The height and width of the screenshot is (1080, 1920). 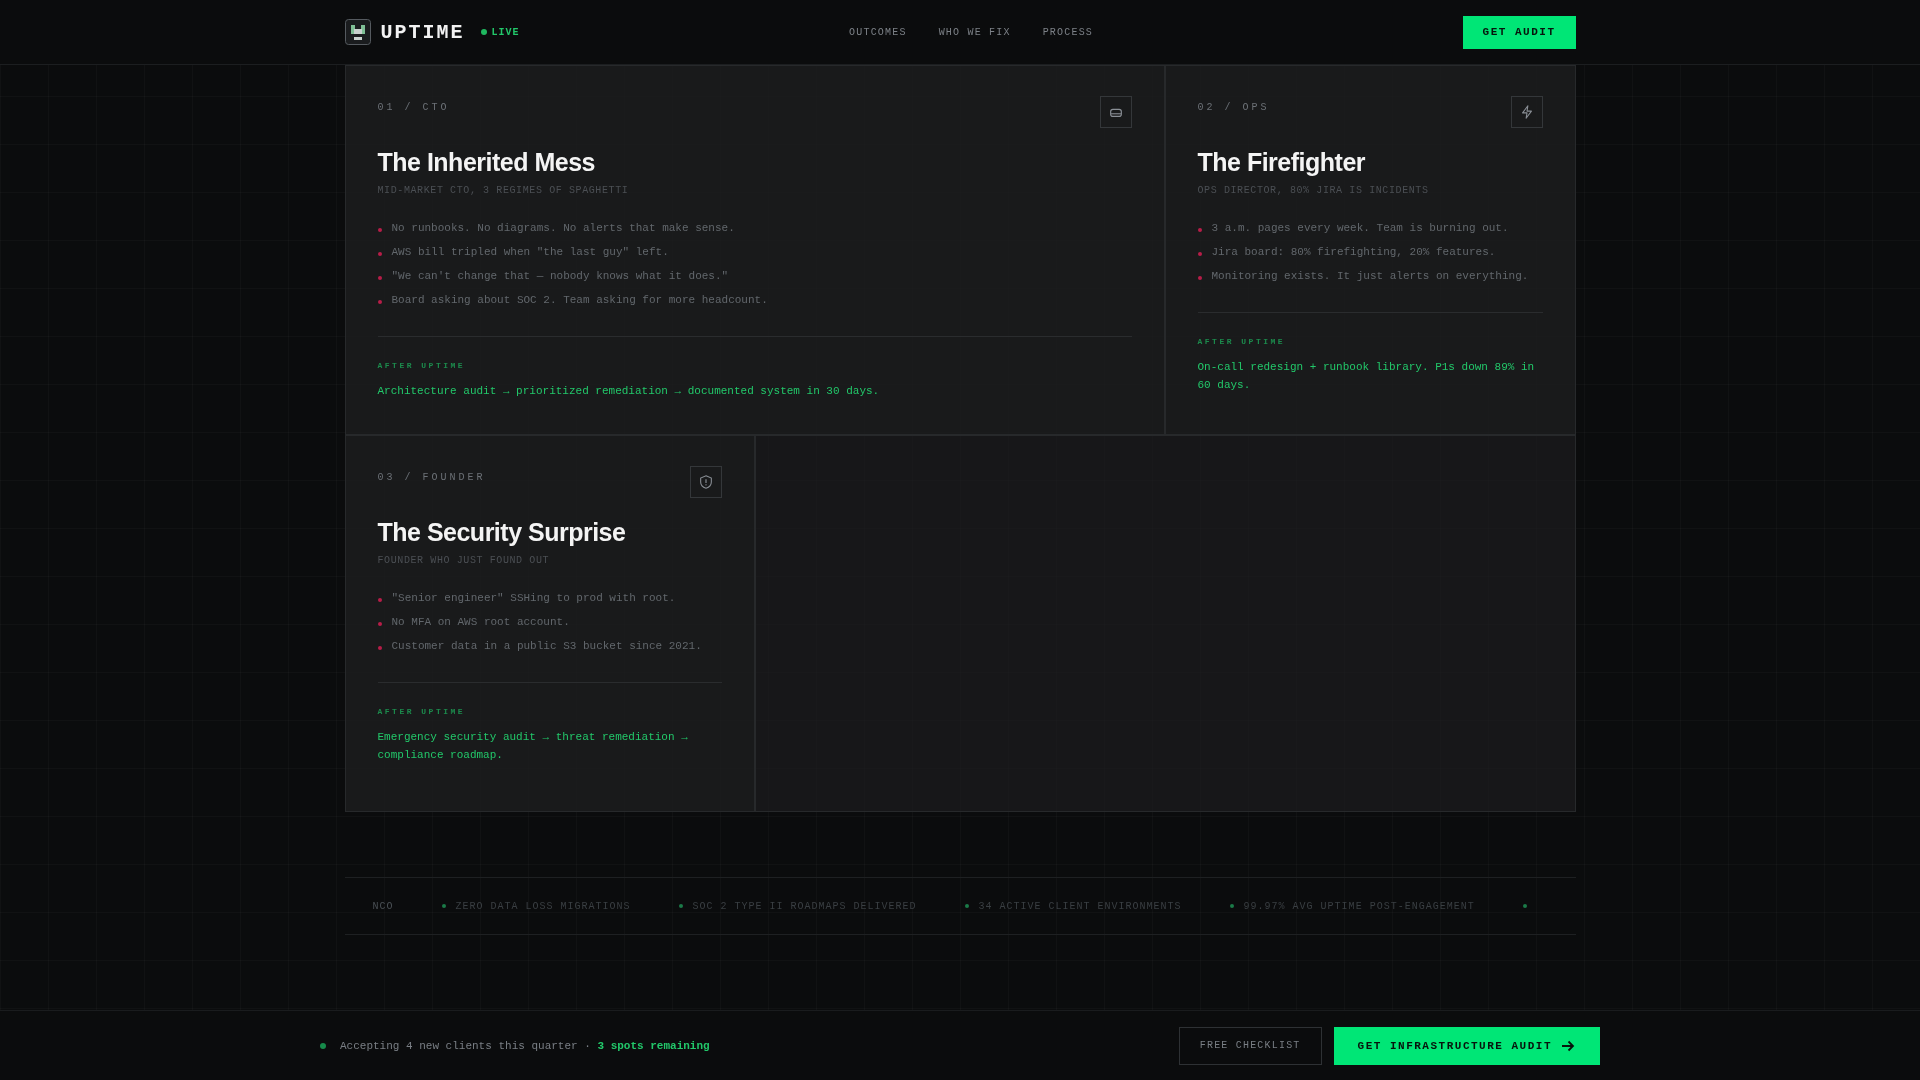 What do you see at coordinates (486, 162) in the screenshot?
I see `card-title: The Inherited Mess` at bounding box center [486, 162].